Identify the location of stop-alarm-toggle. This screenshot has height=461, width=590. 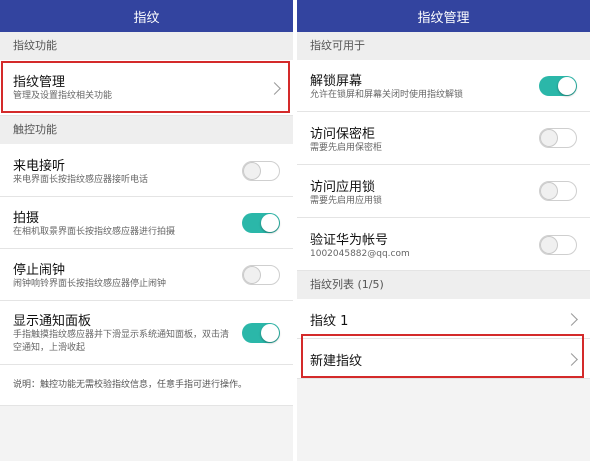
(261, 275).